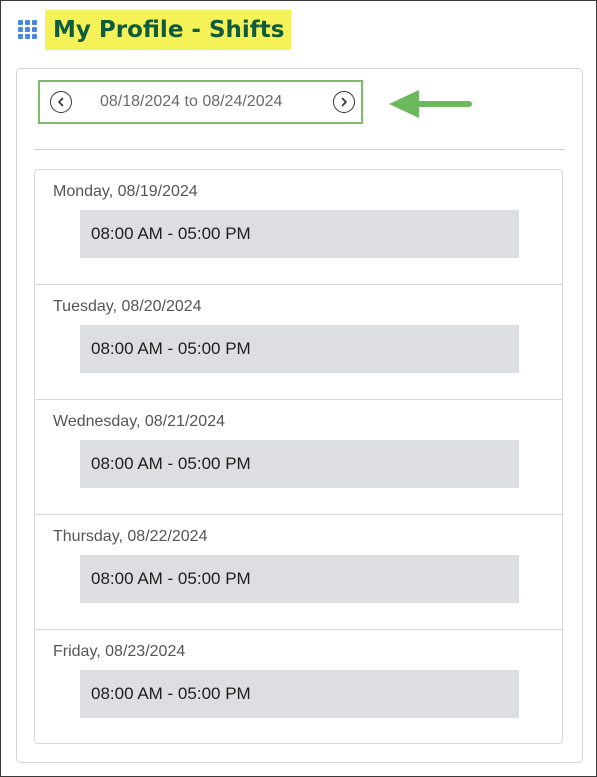  What do you see at coordinates (119, 651) in the screenshot?
I see `day-label: Friday, 08/23/2024` at bounding box center [119, 651].